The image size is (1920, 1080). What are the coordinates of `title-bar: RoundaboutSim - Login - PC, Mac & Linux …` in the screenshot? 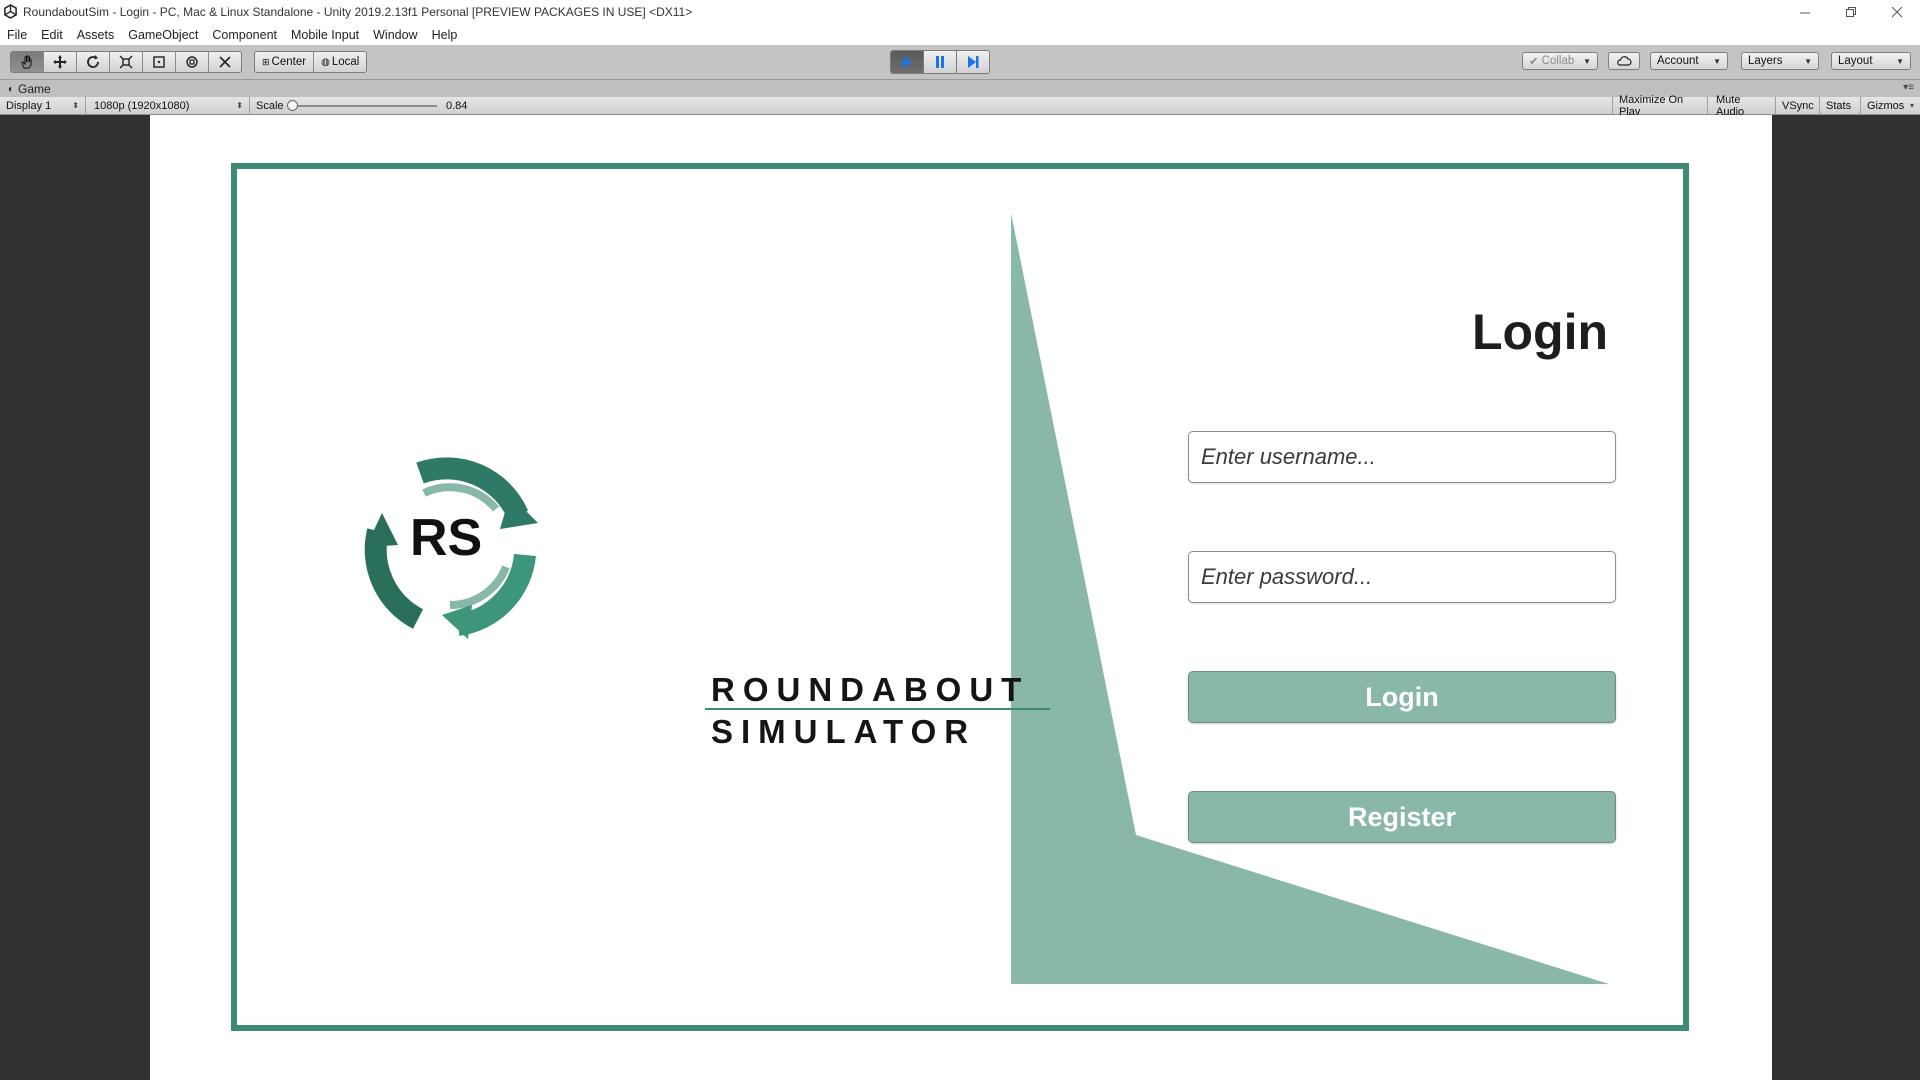 It's located at (960, 12).